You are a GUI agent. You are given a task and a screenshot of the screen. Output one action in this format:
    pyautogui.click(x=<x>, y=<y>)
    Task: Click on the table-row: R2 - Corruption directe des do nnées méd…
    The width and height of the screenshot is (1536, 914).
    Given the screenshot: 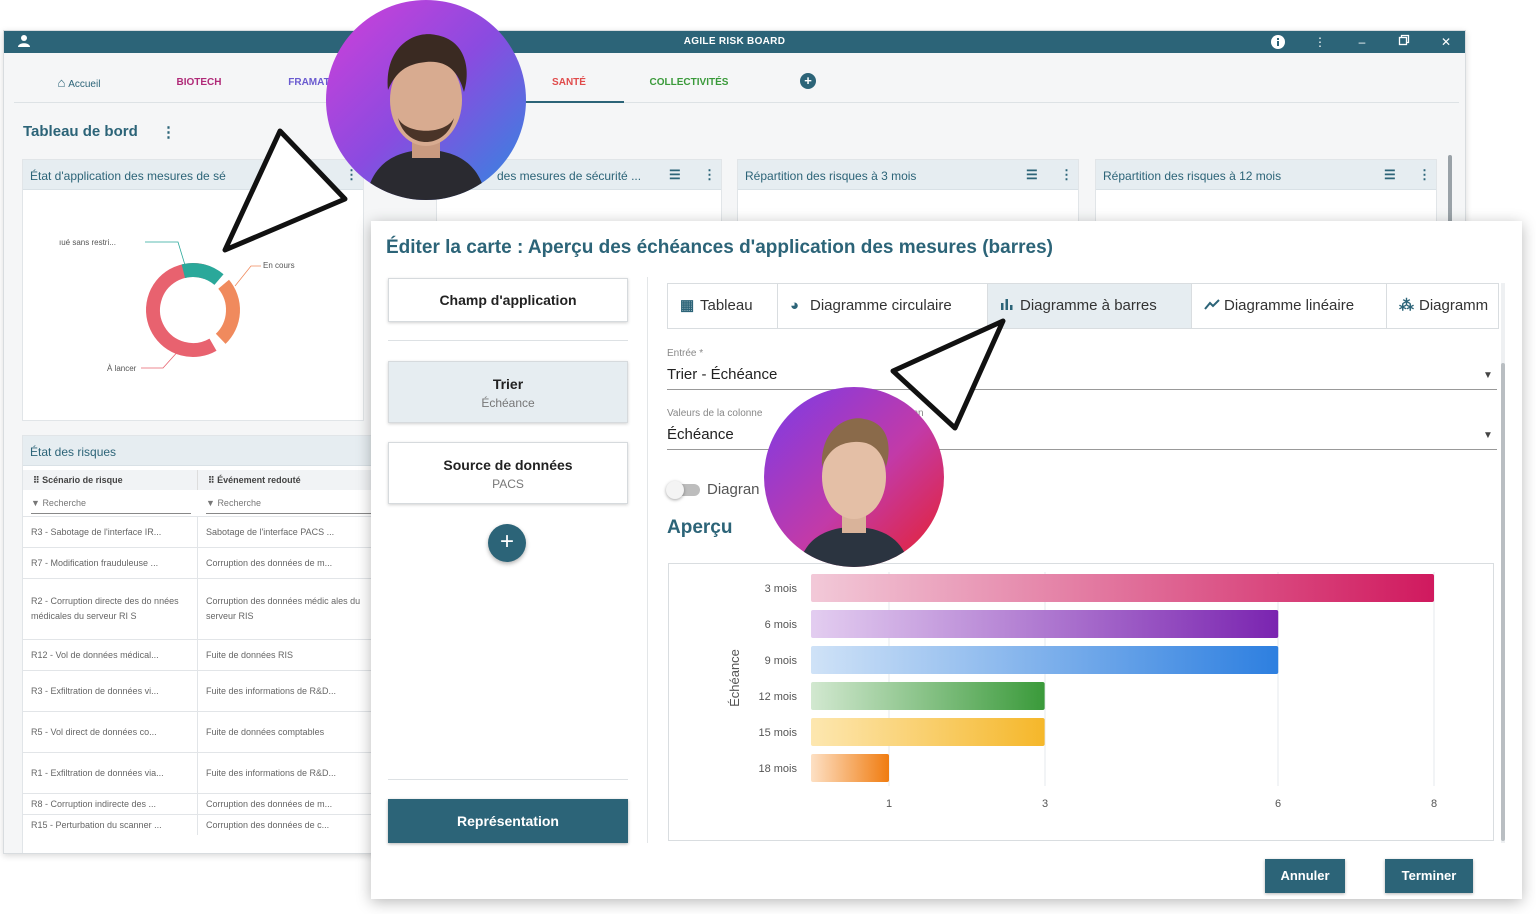 What is the action you would take?
    pyautogui.click(x=202, y=608)
    